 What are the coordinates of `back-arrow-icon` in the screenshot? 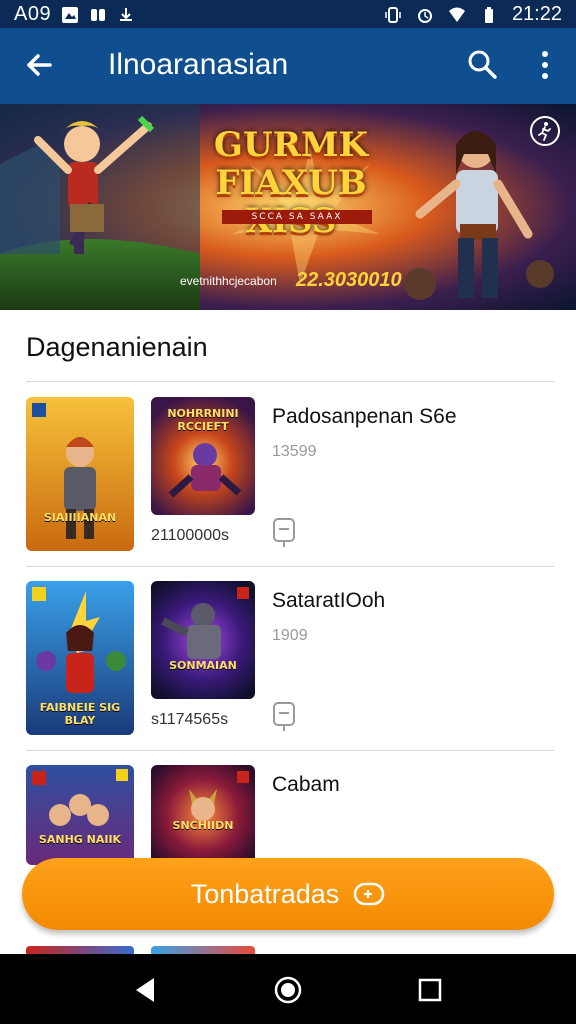 It's located at (39, 65).